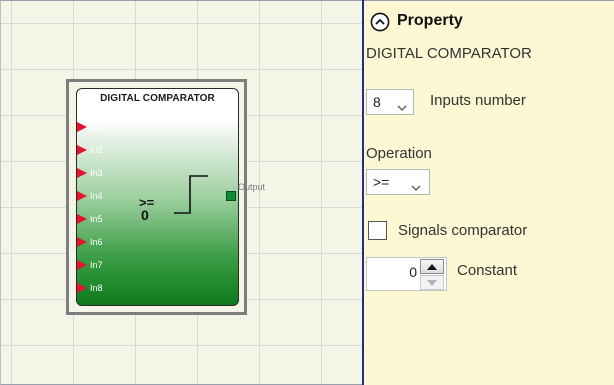 The width and height of the screenshot is (614, 385). What do you see at coordinates (390, 102) in the screenshot?
I see `inputs-number-select: 8` at bounding box center [390, 102].